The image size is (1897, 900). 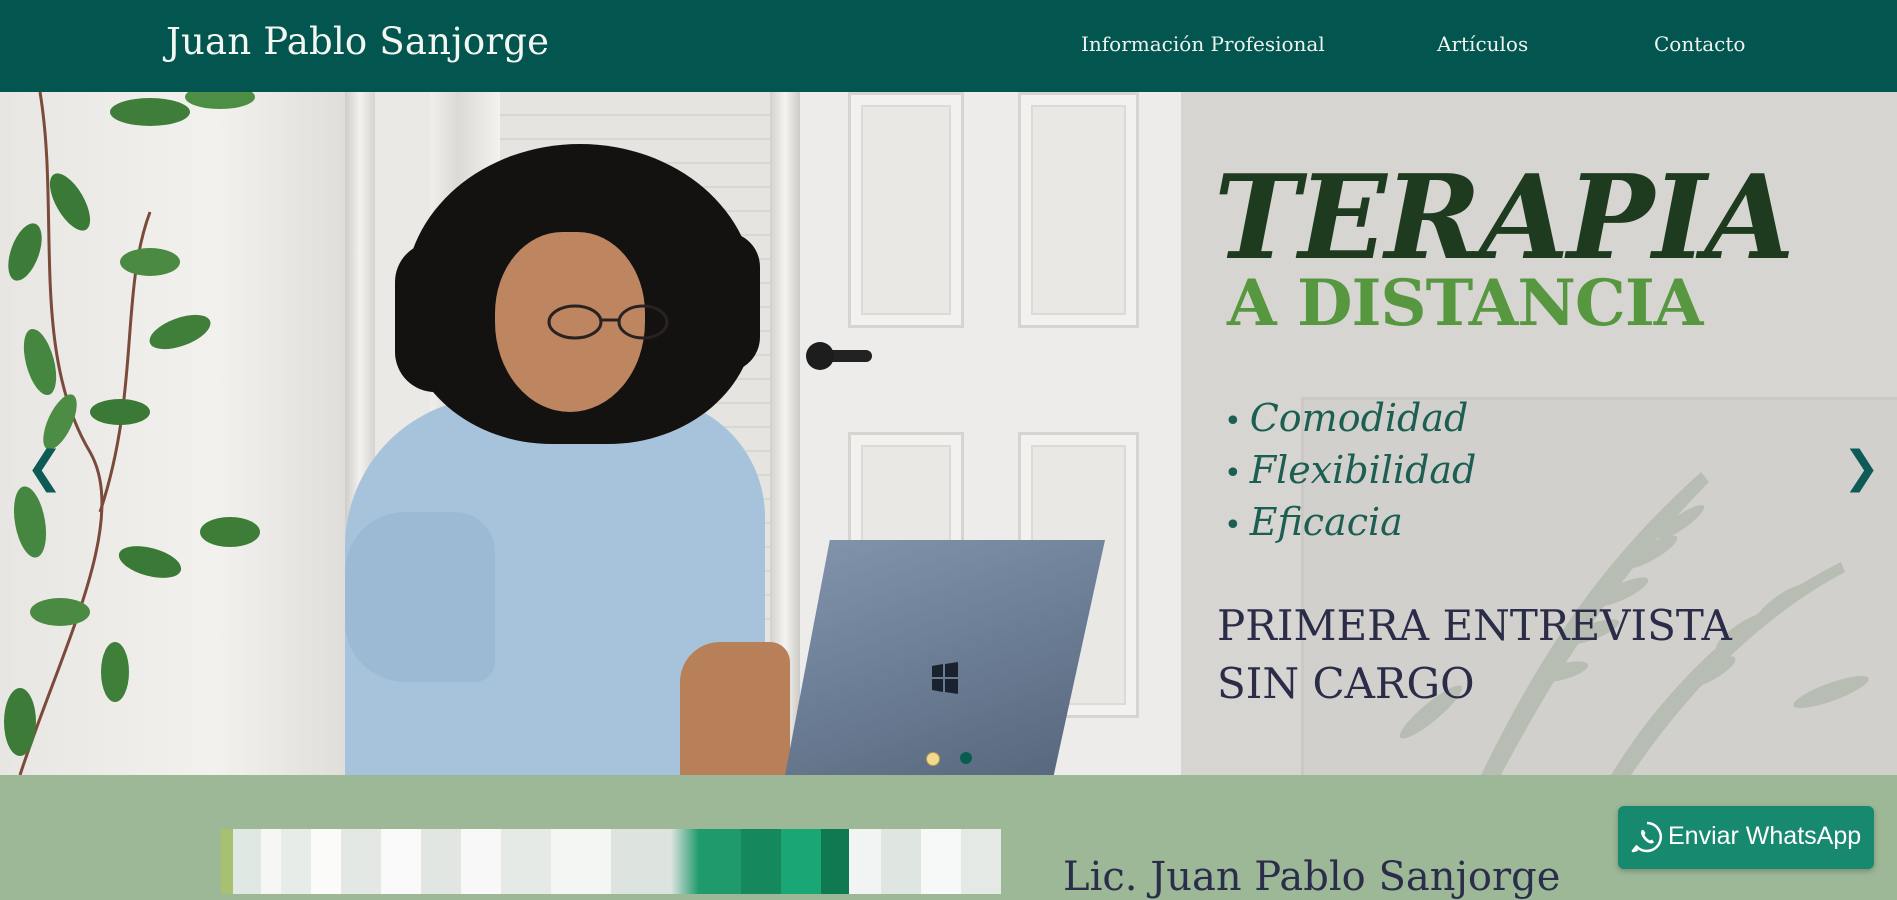 I want to click on whatsapp-button: Enviar WhatsApp, so click(x=1746, y=837).